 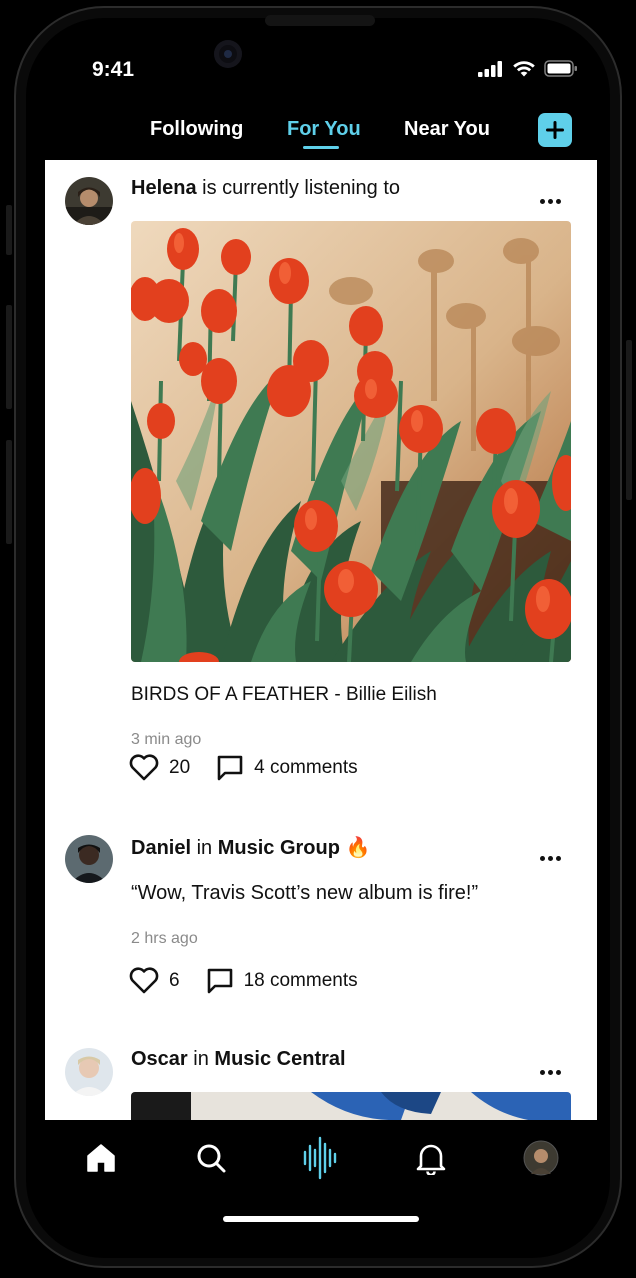 I want to click on post-header: Daniel in Music Group 🔥, so click(x=250, y=847).